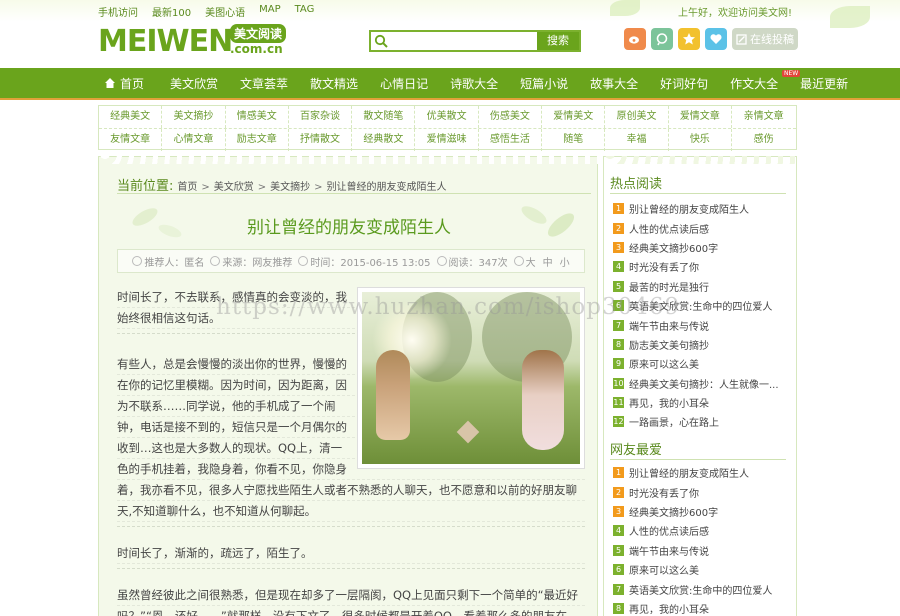  What do you see at coordinates (700, 140) in the screenshot?
I see `category-link: 快乐` at bounding box center [700, 140].